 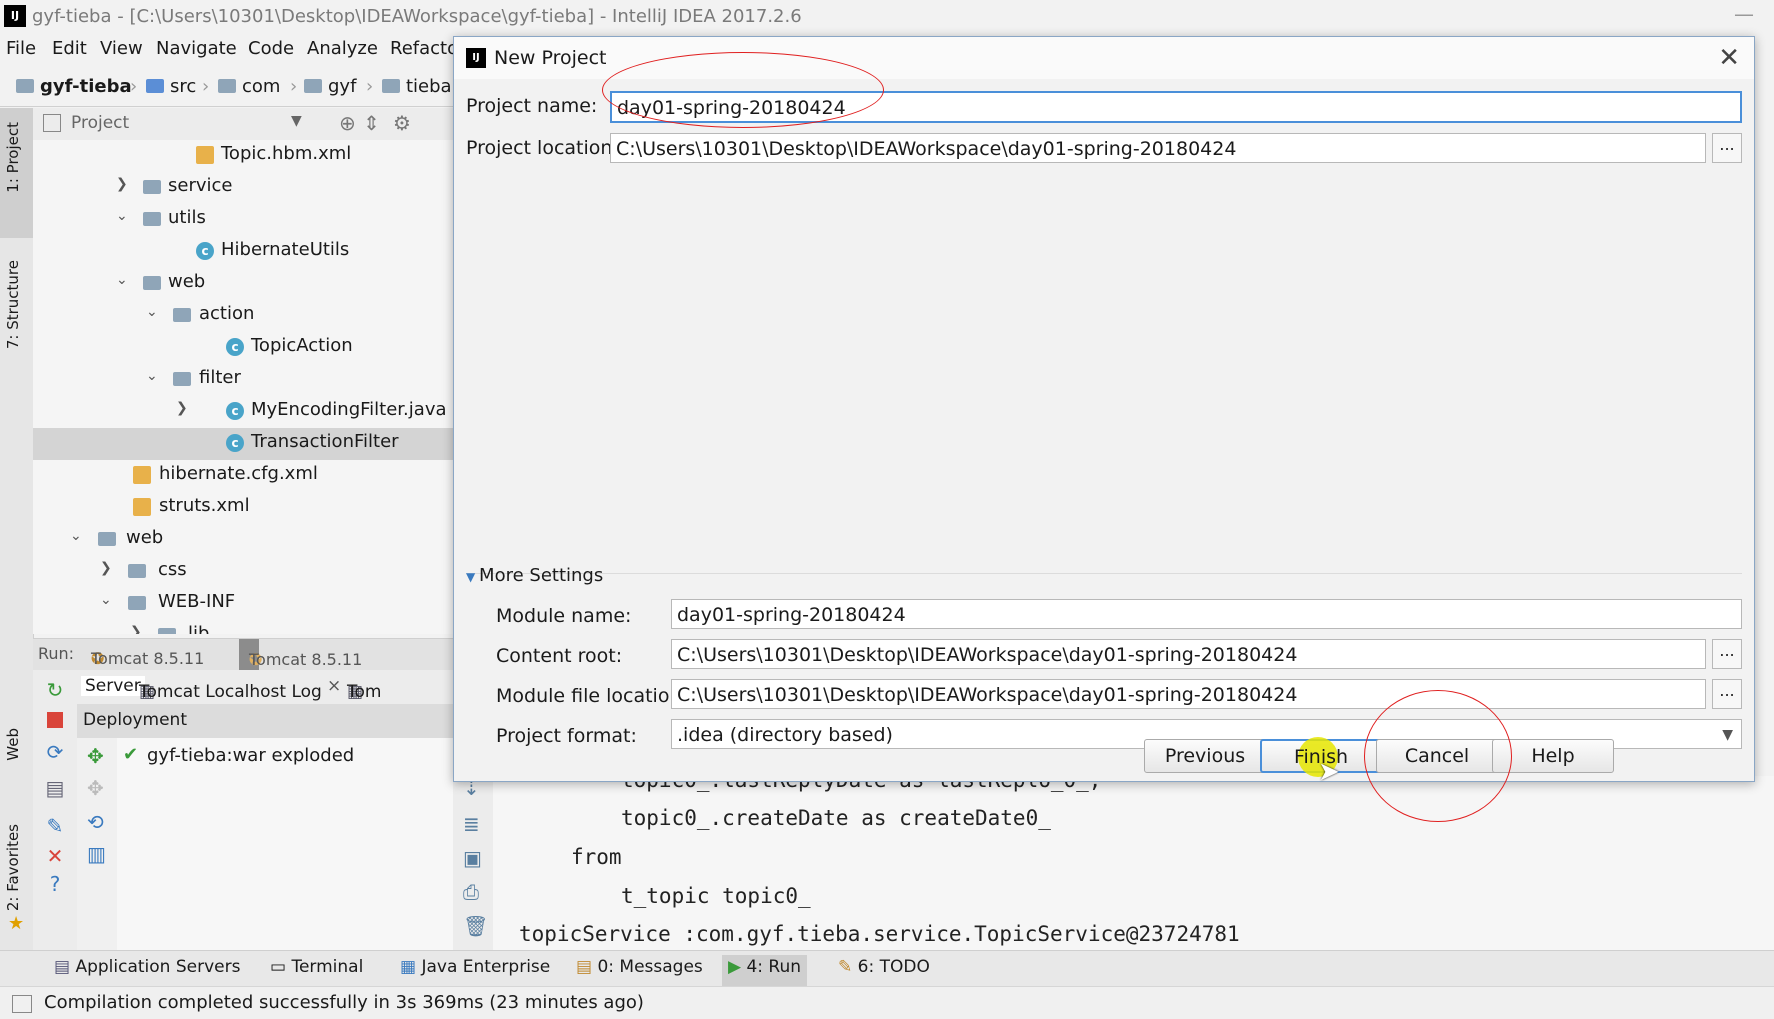 What do you see at coordinates (95, 822) in the screenshot?
I see `update-icon: ⟲` at bounding box center [95, 822].